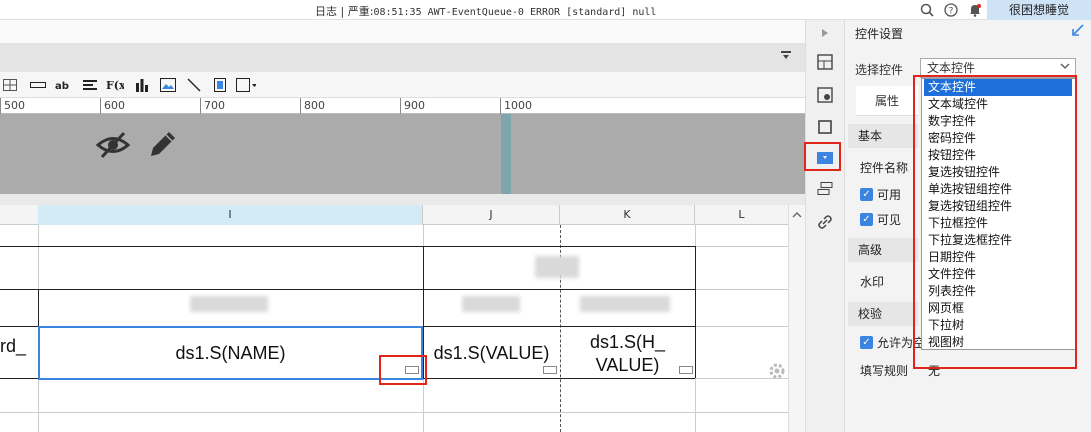 The image size is (1091, 432). What do you see at coordinates (220, 85) in the screenshot?
I see `page-icon` at bounding box center [220, 85].